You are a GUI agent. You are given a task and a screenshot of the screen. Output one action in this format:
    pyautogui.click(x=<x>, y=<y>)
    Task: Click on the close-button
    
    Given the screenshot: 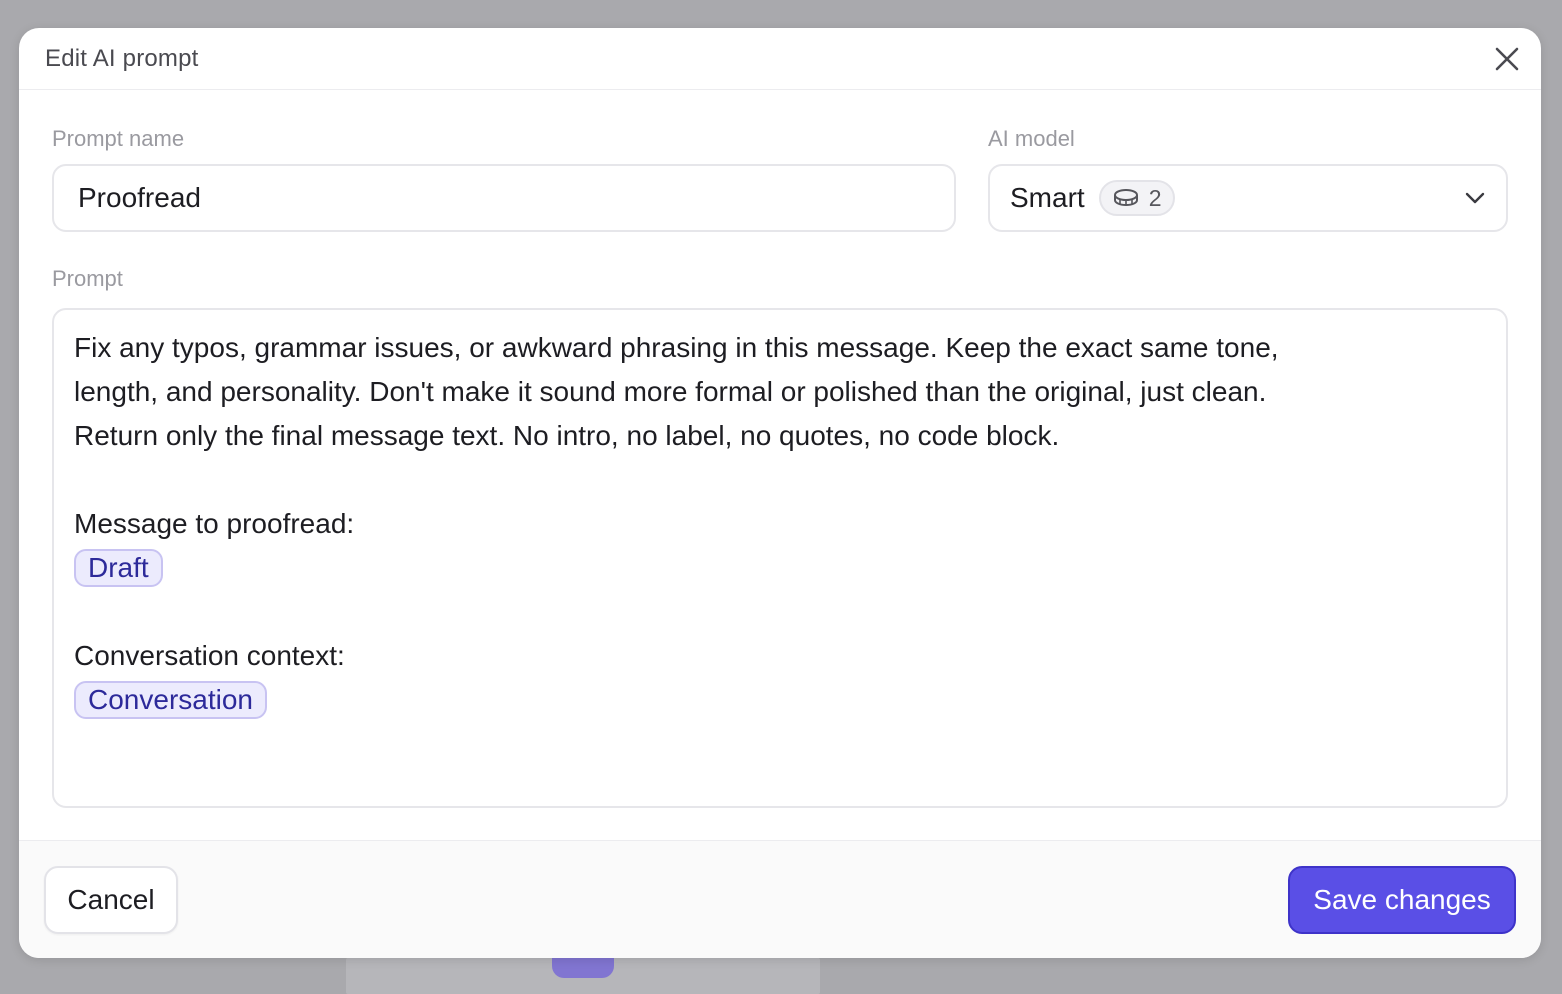 What is the action you would take?
    pyautogui.click(x=1507, y=59)
    